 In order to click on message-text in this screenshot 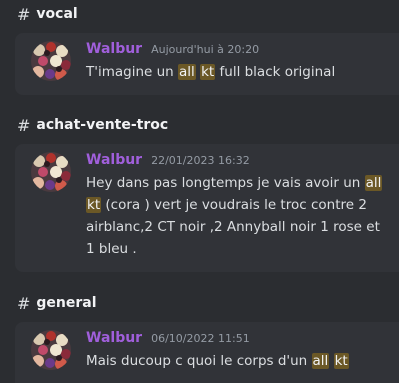, I will do `click(331, 361)`.